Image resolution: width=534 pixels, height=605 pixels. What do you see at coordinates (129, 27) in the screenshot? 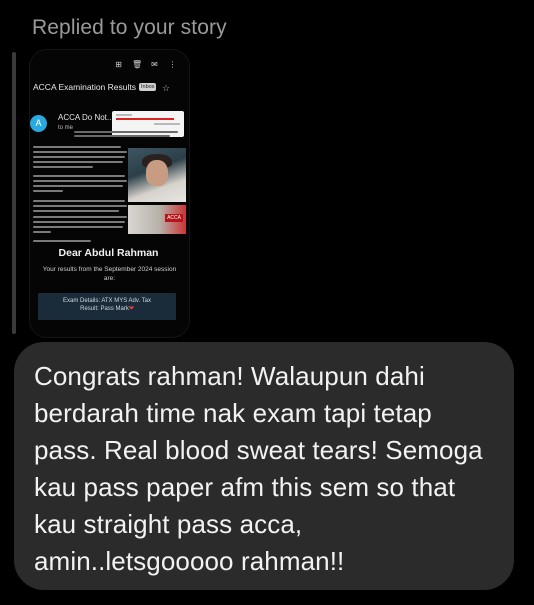
I see `replied-to-story-label: Replied to your story` at bounding box center [129, 27].